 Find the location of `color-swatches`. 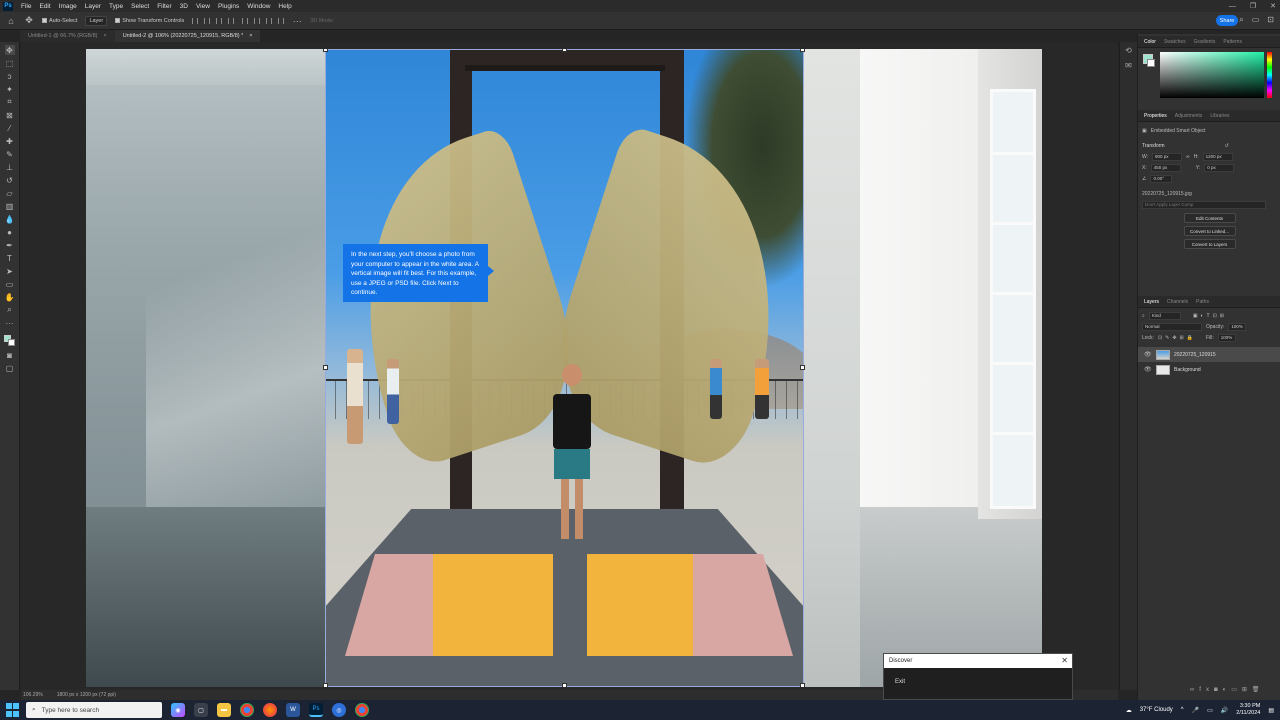

color-swatches is located at coordinates (9, 341).